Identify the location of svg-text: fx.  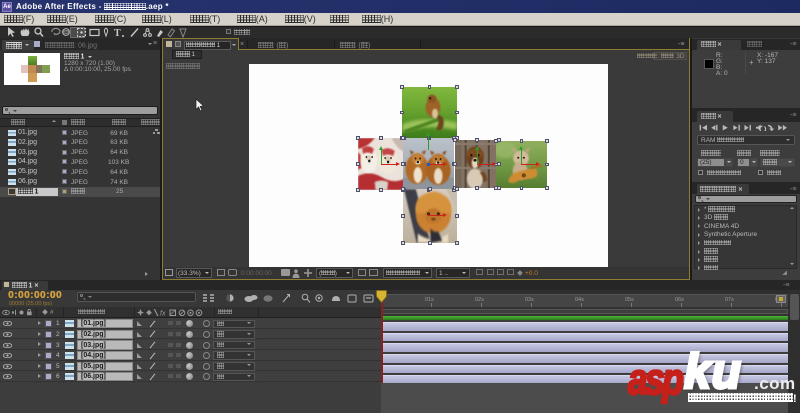
(163, 313).